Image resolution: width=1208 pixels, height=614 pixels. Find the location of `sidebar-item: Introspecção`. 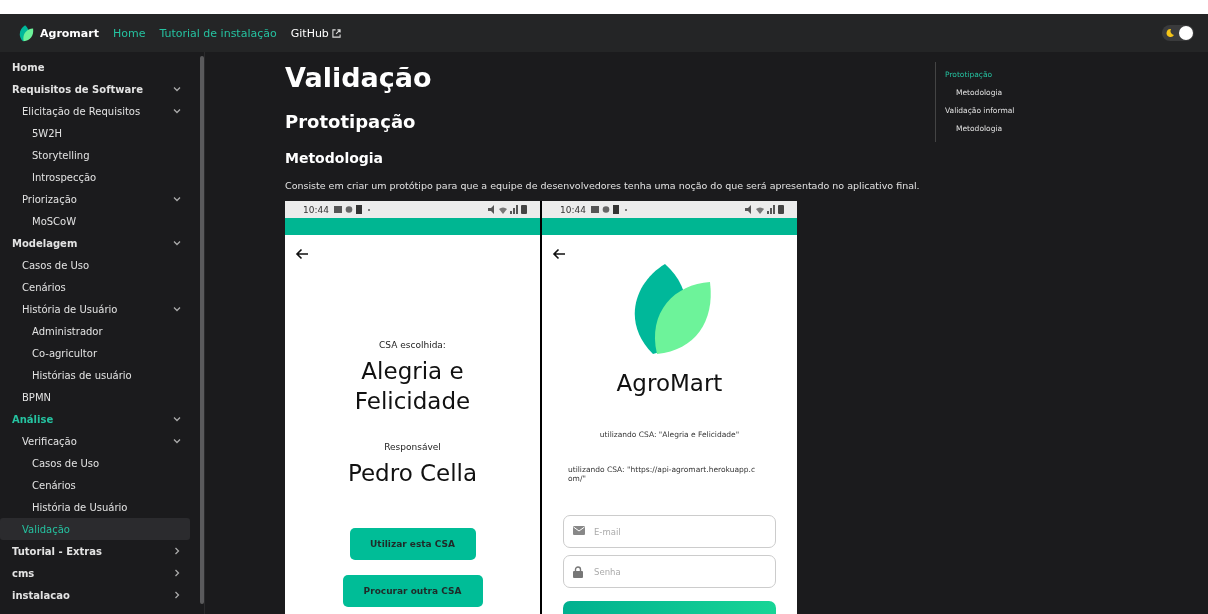

sidebar-item: Introspecção is located at coordinates (95, 177).